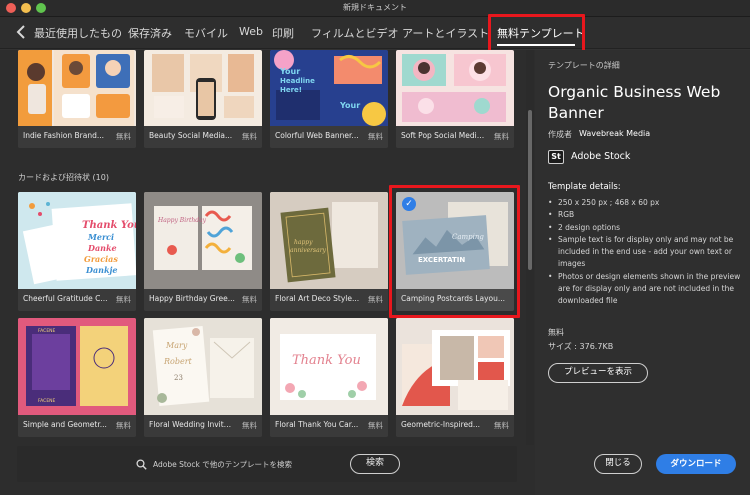 The image size is (750, 495). I want to click on tab-mobile: モバイル, so click(206, 33).